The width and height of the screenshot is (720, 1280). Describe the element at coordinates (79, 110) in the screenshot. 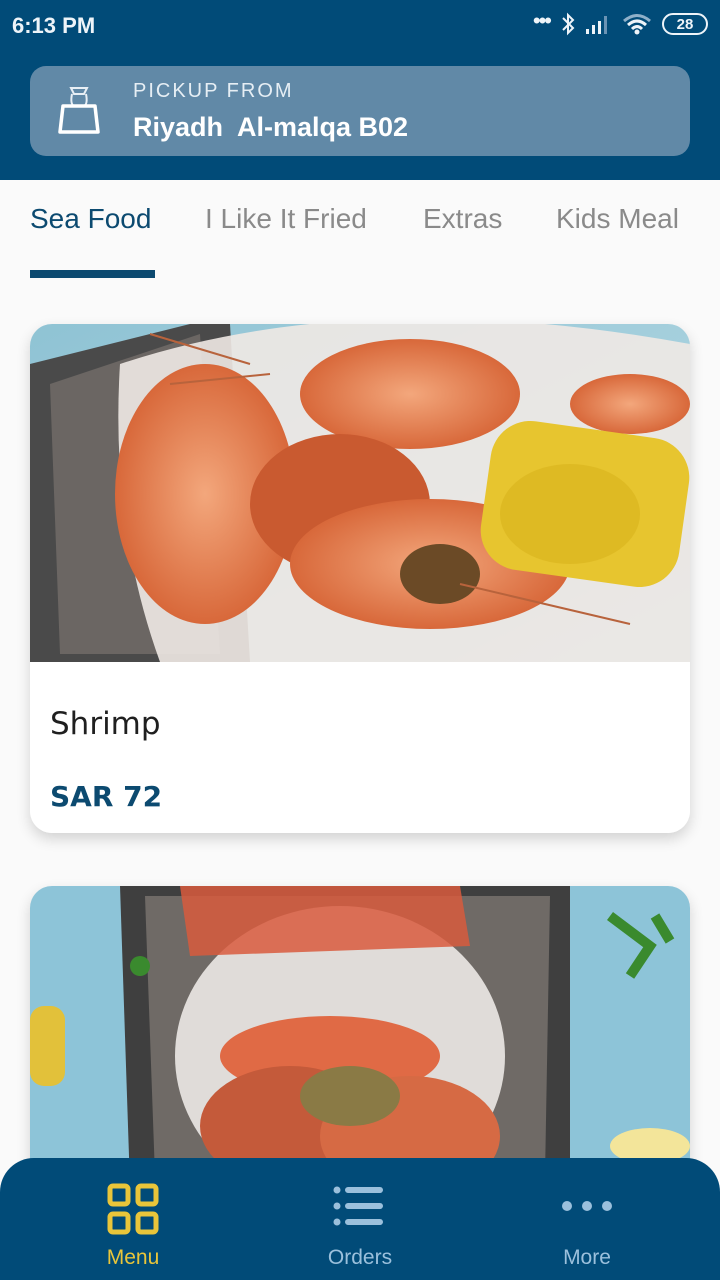

I see `shopping-bag-icon` at that location.